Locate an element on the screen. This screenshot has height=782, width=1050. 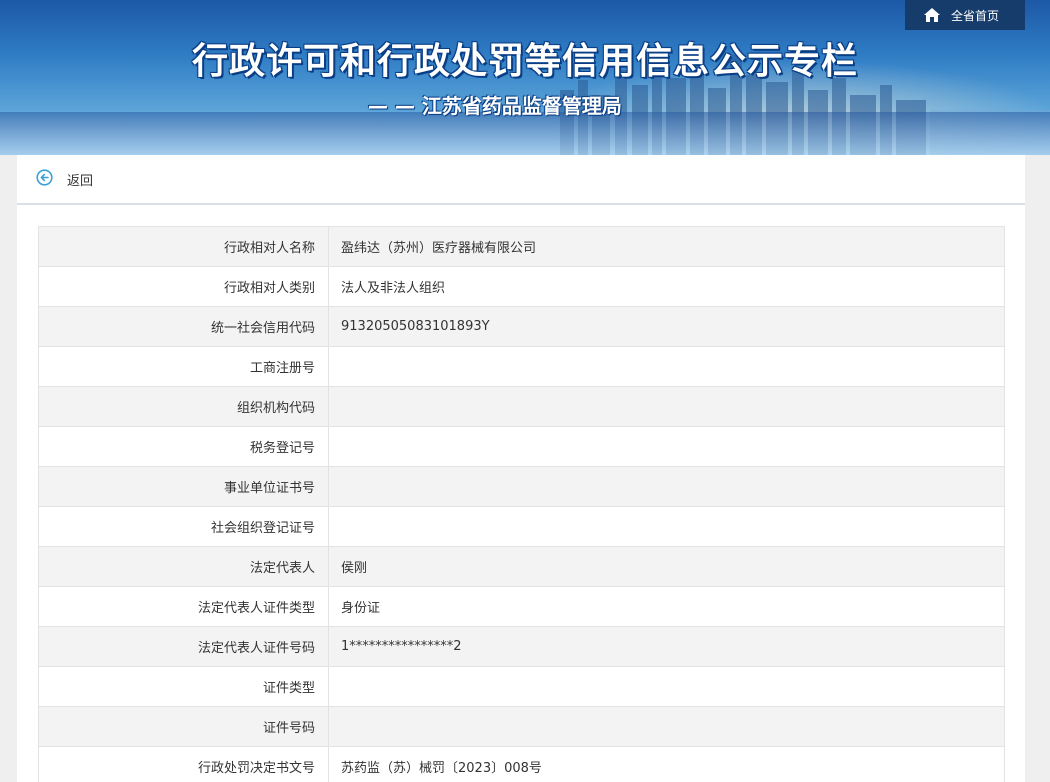
table-row: 行政相对人类别 法人及非法人组织 is located at coordinates (521, 286).